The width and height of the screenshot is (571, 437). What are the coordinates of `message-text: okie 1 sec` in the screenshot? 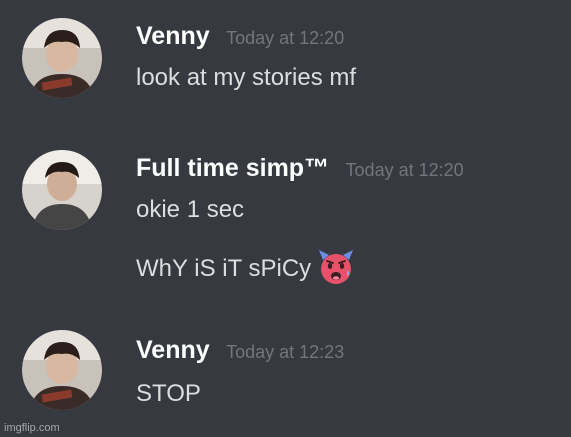 It's located at (190, 209).